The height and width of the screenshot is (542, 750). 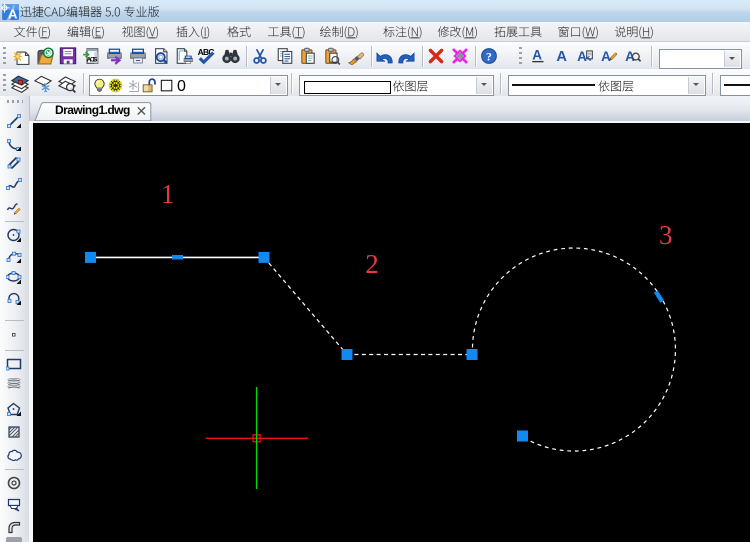 What do you see at coordinates (92, 59) in the screenshot?
I see `svg-text: ACIS` at bounding box center [92, 59].